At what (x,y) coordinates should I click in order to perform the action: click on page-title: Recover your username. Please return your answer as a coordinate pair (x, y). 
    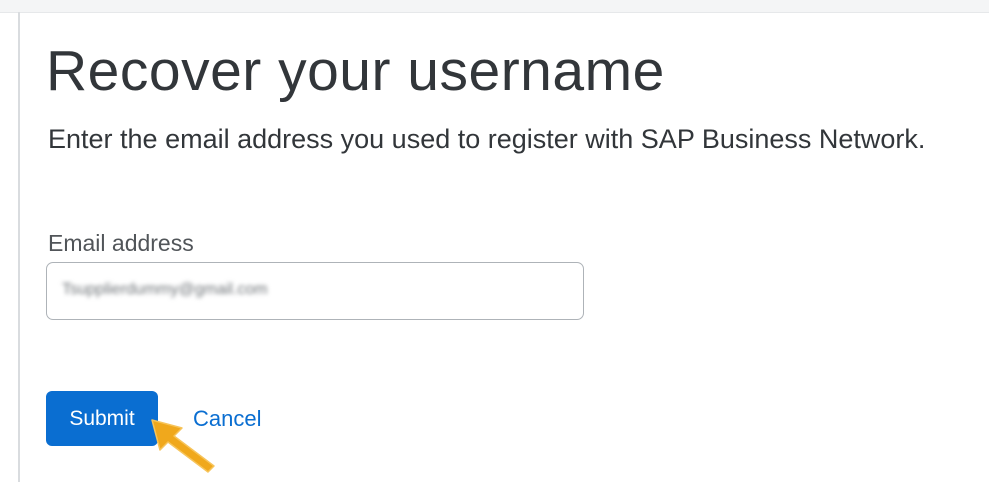
    Looking at the image, I should click on (355, 71).